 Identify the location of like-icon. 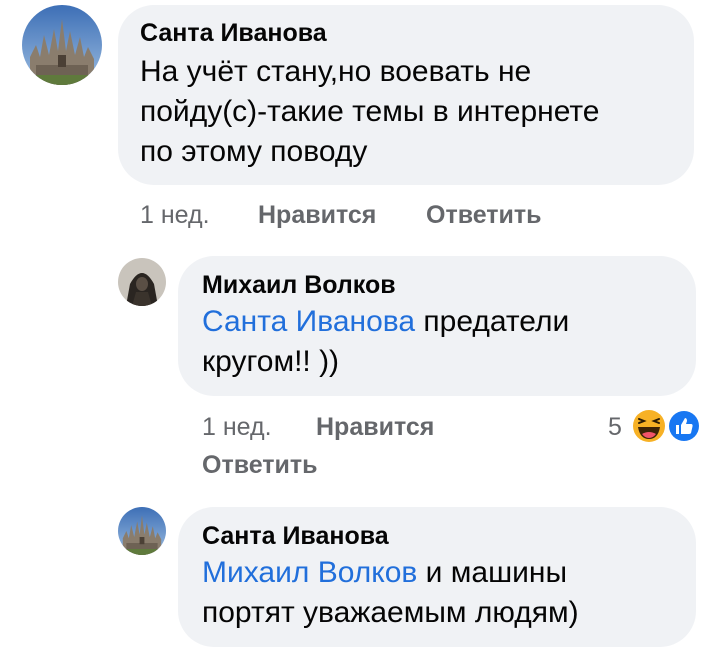
(684, 426).